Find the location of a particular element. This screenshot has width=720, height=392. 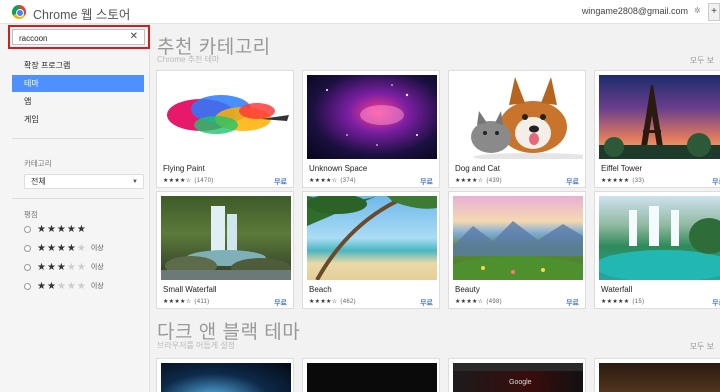

theme-card: Beauty ★★★★☆ (498) 무료 is located at coordinates (517, 250).